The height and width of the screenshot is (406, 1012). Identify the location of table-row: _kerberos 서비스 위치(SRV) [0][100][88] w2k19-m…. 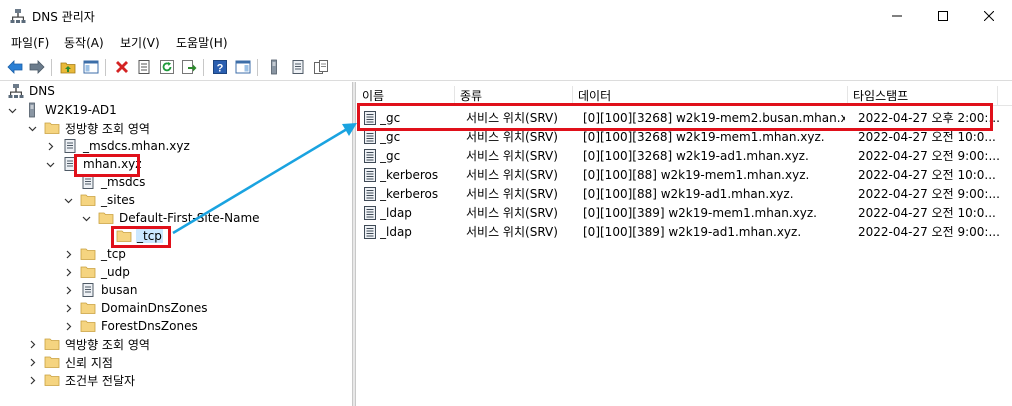
(684, 175).